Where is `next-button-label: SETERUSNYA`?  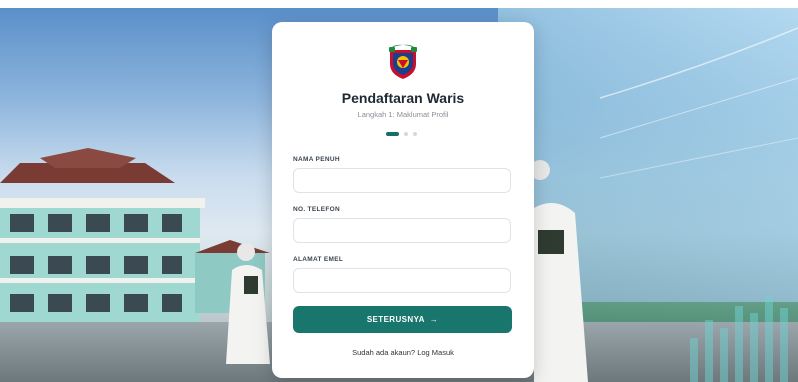 next-button-label: SETERUSNYA is located at coordinates (395, 319).